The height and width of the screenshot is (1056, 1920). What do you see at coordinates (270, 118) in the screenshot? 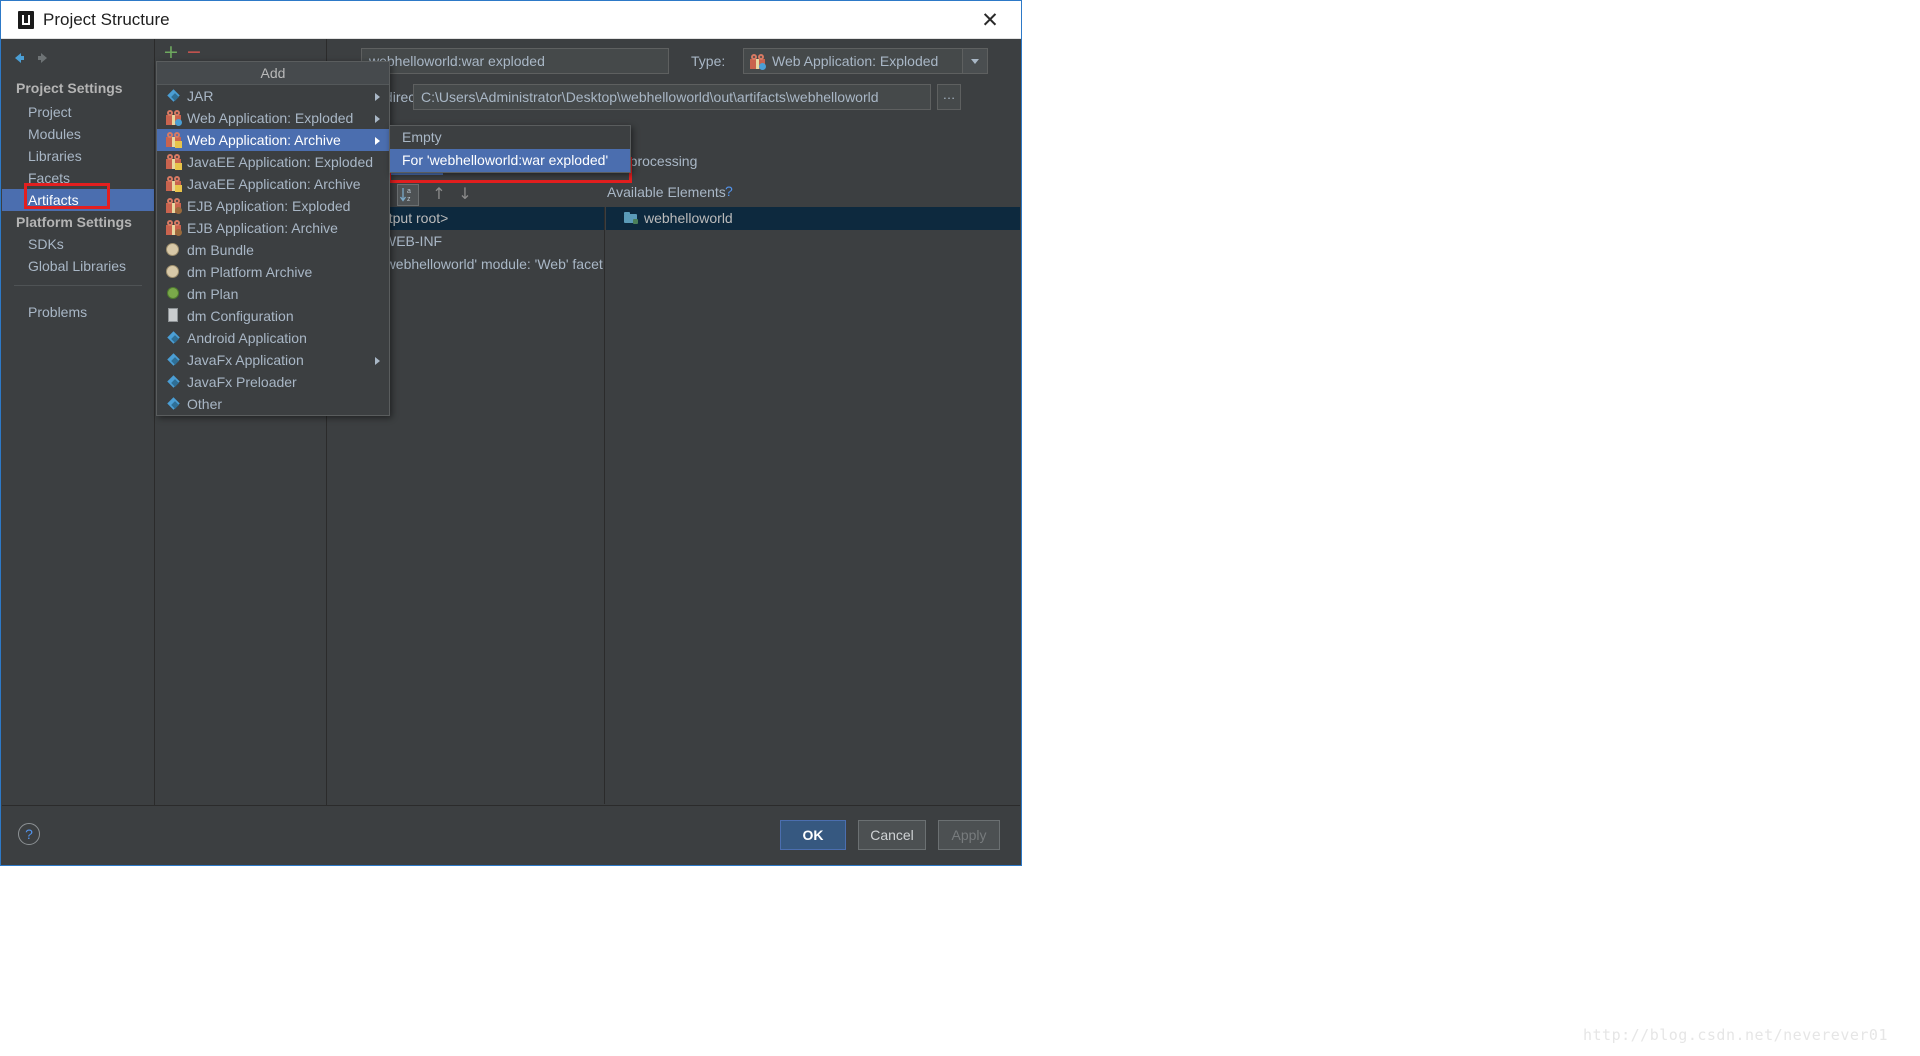
I see `menu-item-label: Web Application: Exploded` at bounding box center [270, 118].